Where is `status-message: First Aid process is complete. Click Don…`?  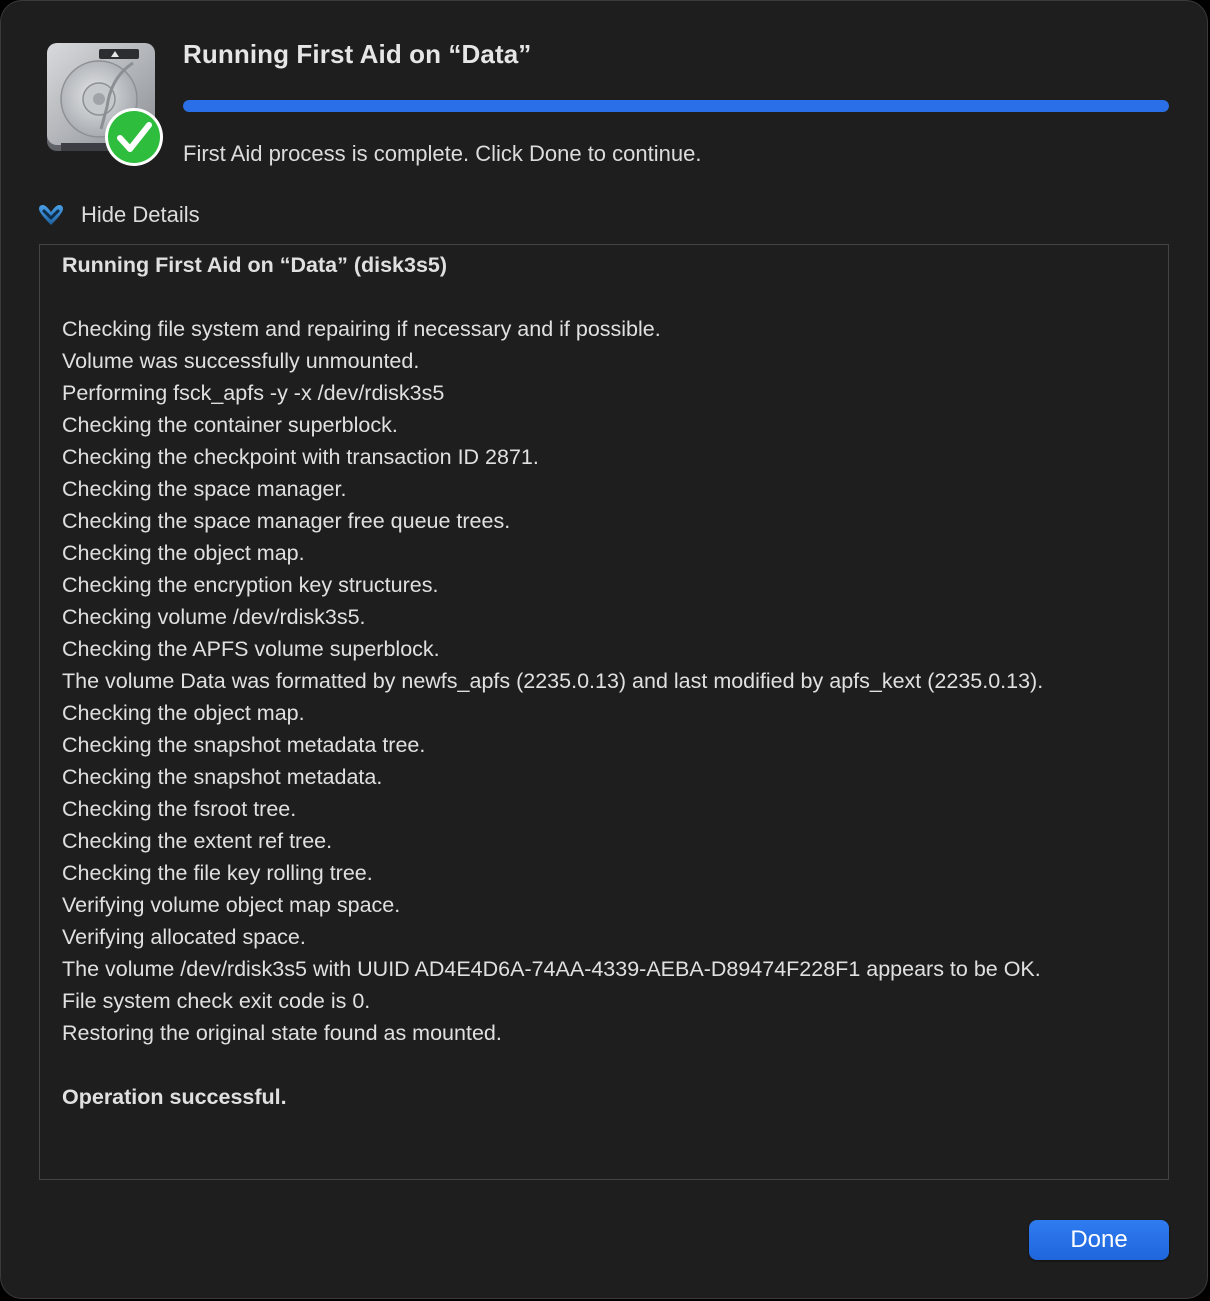
status-message: First Aid process is complete. Click Don… is located at coordinates (442, 153).